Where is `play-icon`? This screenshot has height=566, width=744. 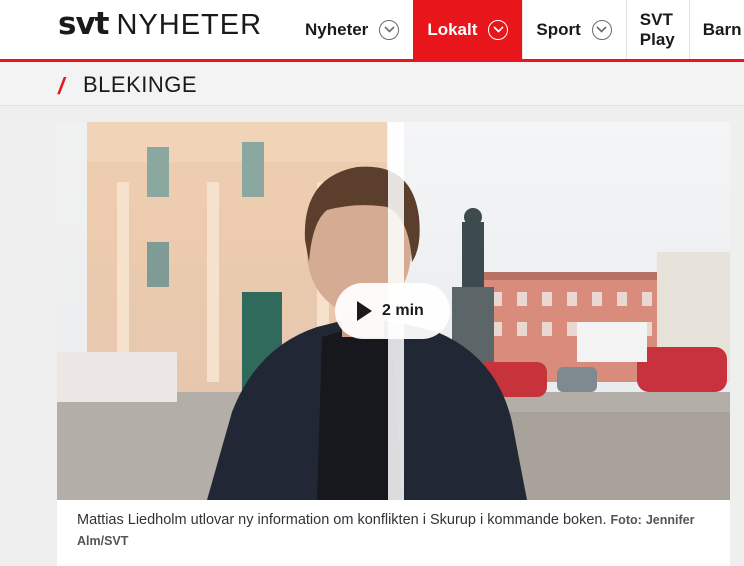 play-icon is located at coordinates (364, 311).